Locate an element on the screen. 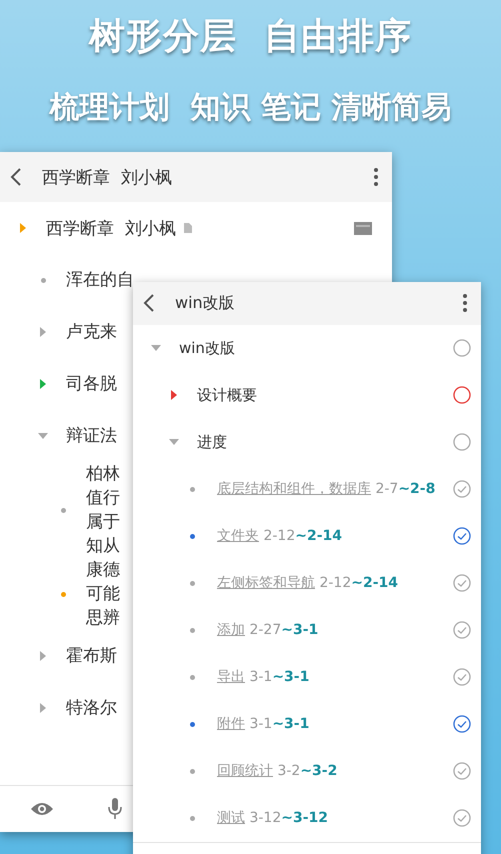 Image resolution: width=501 pixels, height=854 pixels. node-text: 思辨 is located at coordinates (103, 618).